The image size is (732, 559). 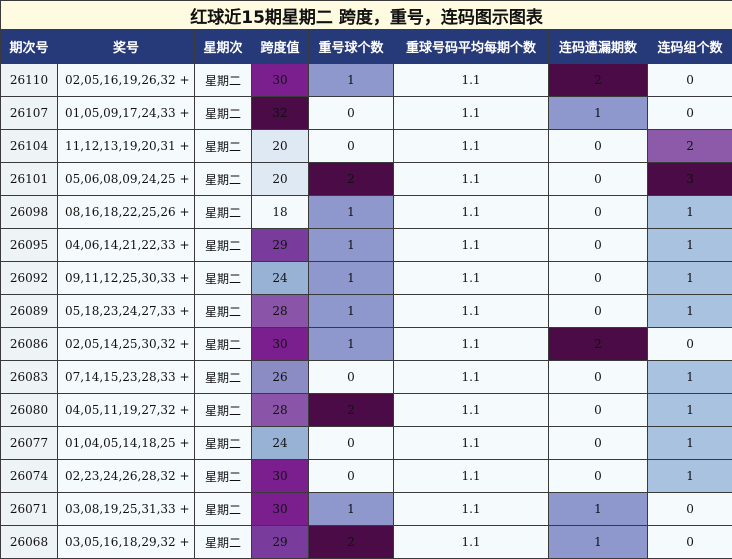 I want to click on header-repeat-average: 重球号码平均每期个数, so click(x=471, y=46).